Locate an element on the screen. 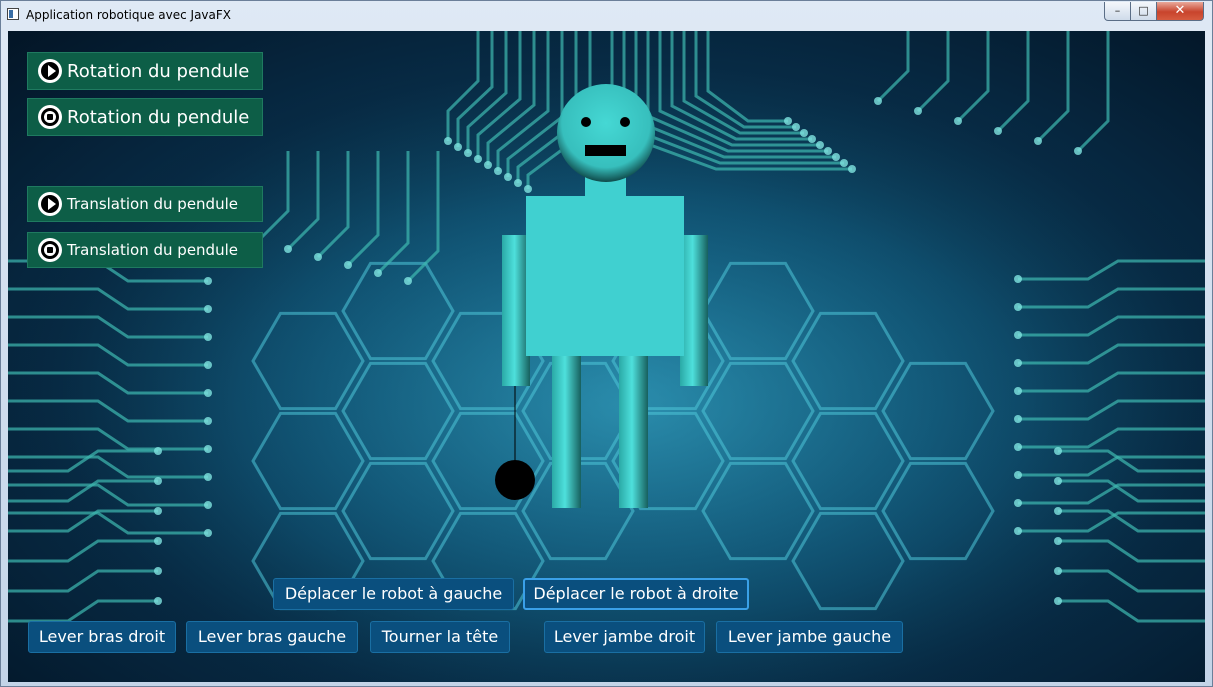  window-title: Application robotique avec JavaFX is located at coordinates (129, 15).